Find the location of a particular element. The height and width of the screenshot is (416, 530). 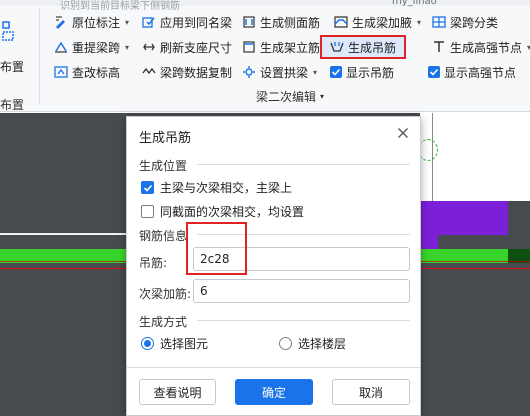

apply-same-beam-icon is located at coordinates (149, 22).